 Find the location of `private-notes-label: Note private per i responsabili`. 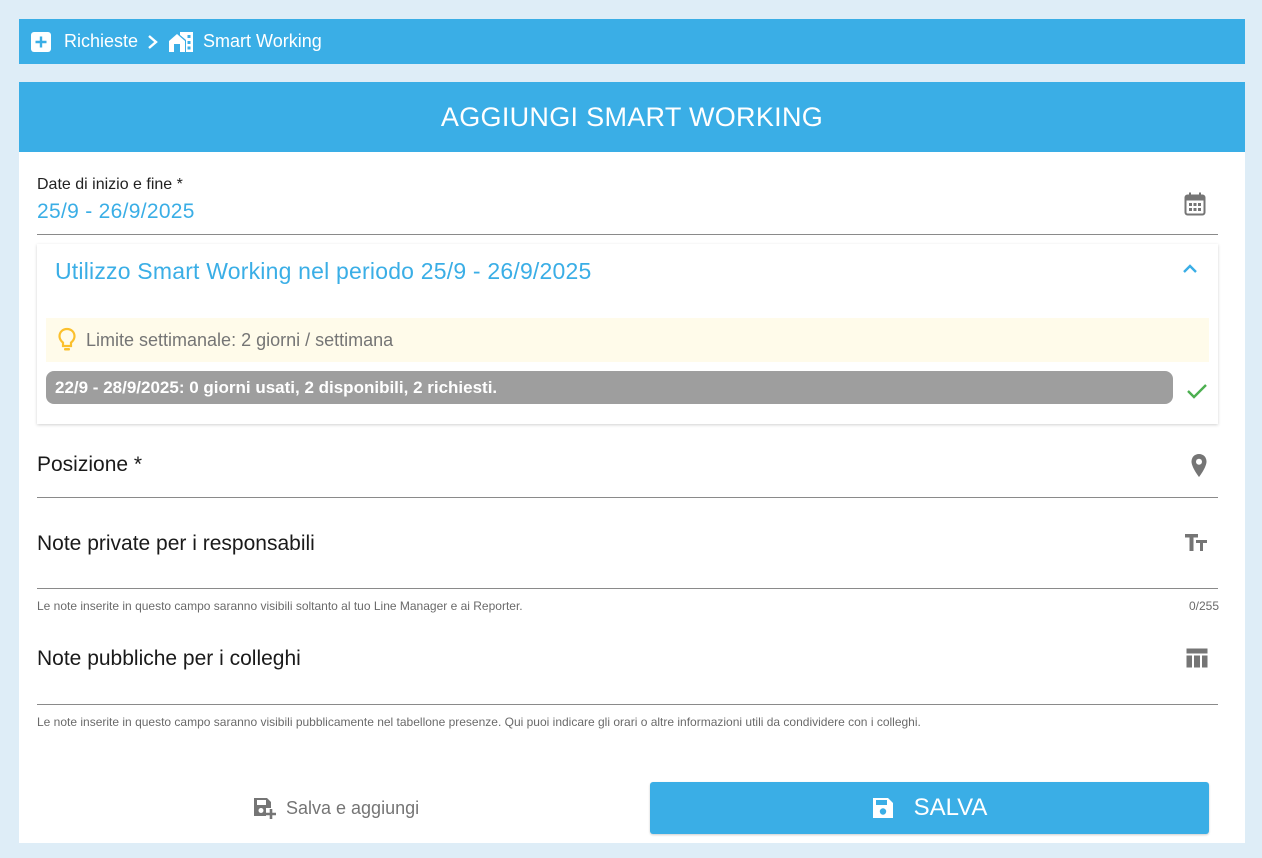

private-notes-label: Note private per i responsabili is located at coordinates (176, 543).